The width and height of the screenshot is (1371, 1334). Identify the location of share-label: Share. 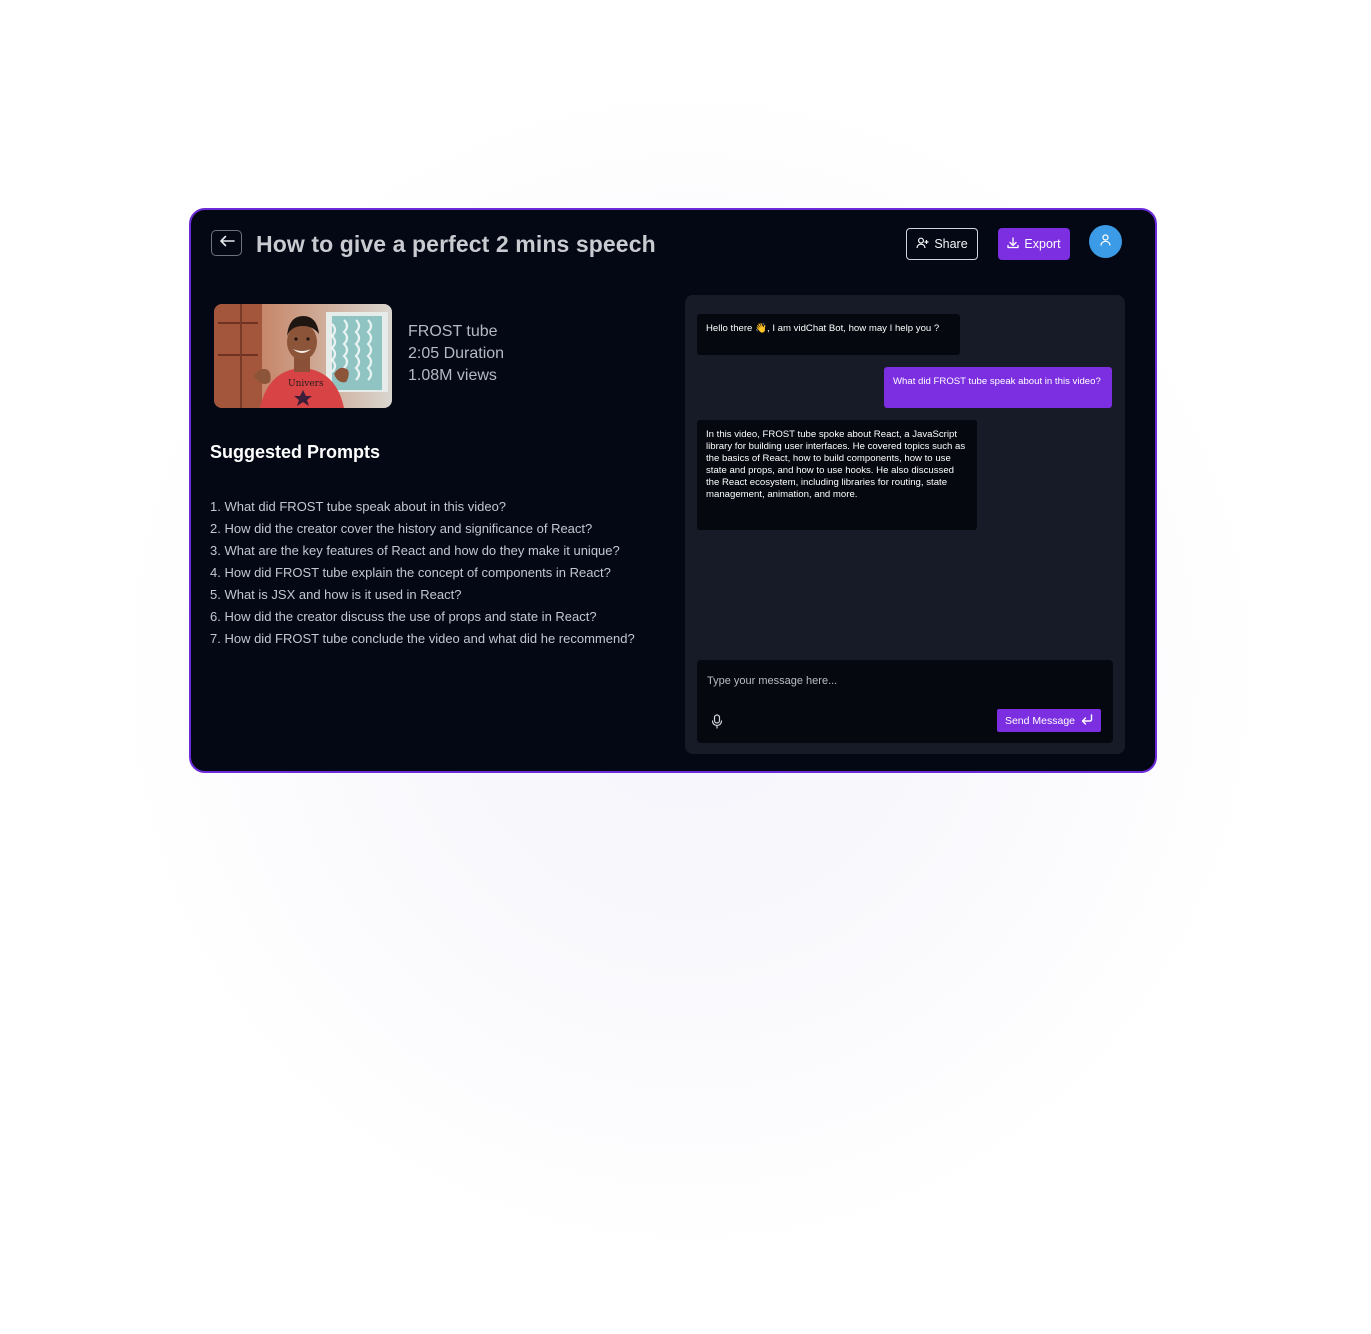
(951, 244).